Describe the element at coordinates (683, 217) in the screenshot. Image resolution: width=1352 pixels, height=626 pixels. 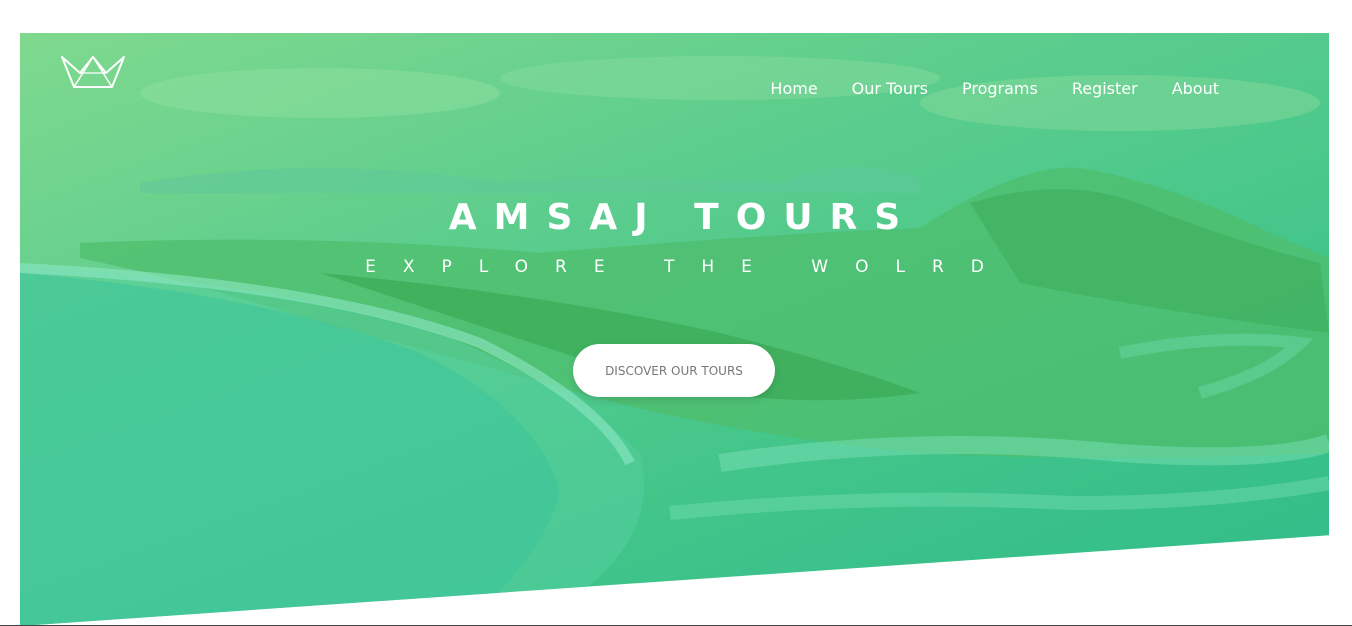
I see `hero-title: AMSAJ TOURS` at that location.